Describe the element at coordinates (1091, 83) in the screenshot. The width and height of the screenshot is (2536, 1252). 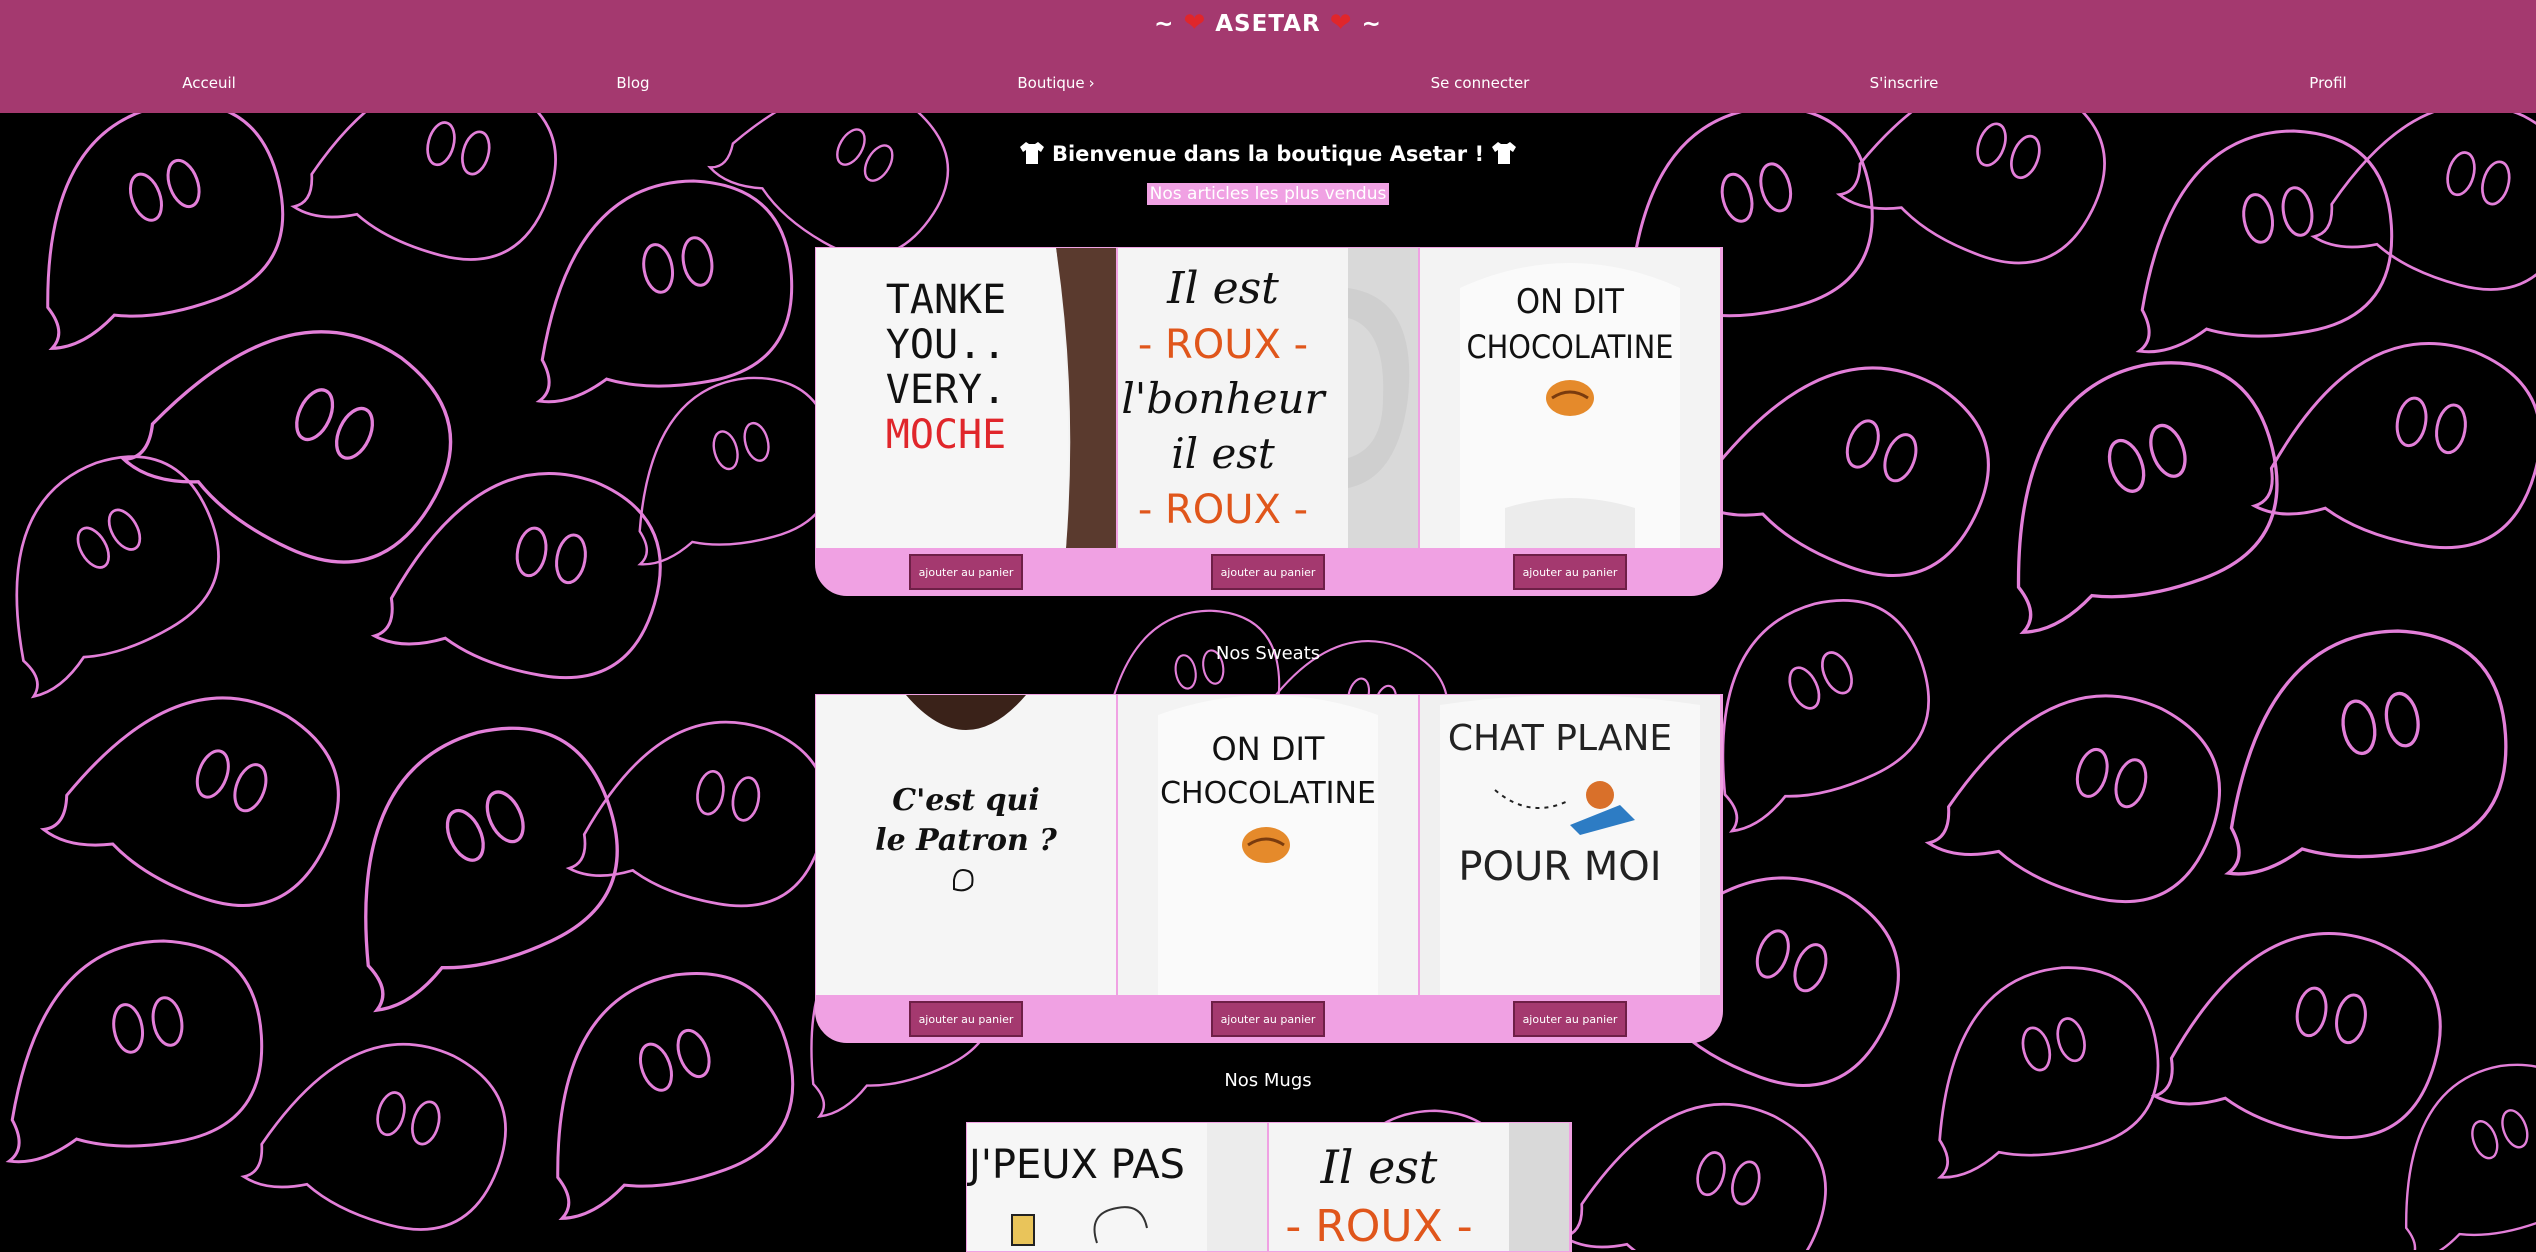
I see `chevron-right-icon: ›` at that location.